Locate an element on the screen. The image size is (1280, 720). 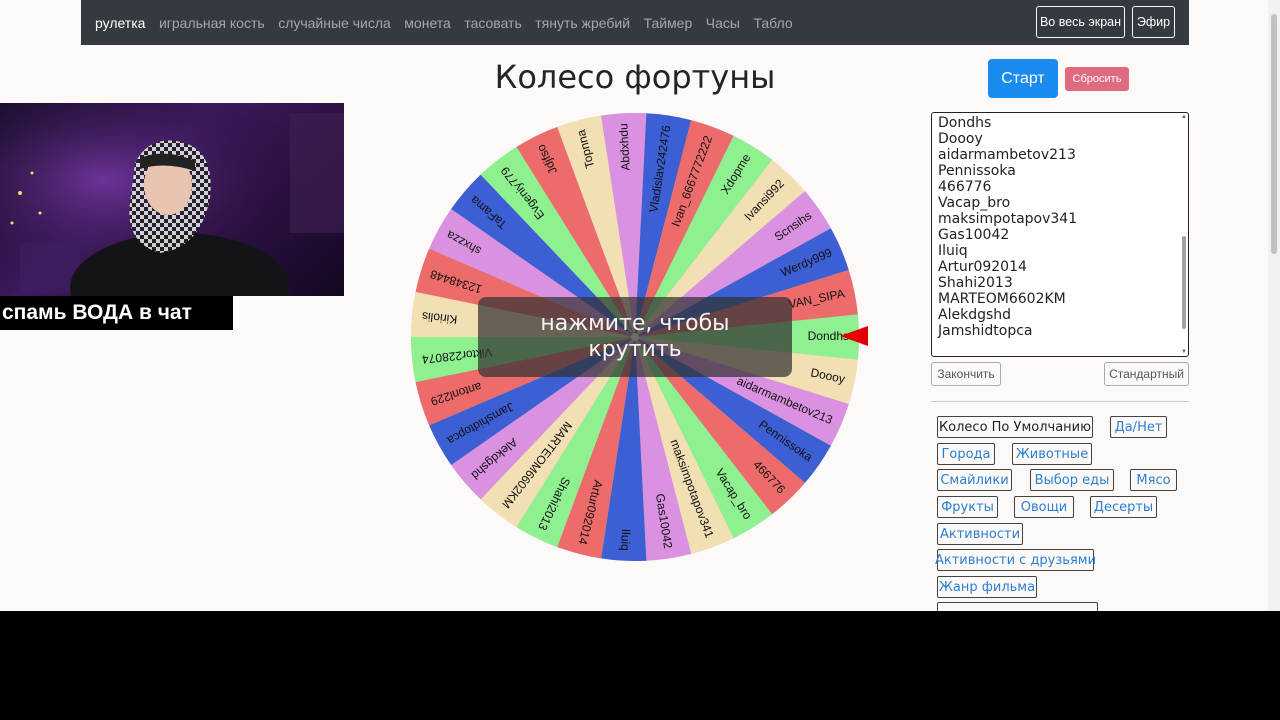
wheel-segment-label: Iluiq is located at coordinates (625, 539).